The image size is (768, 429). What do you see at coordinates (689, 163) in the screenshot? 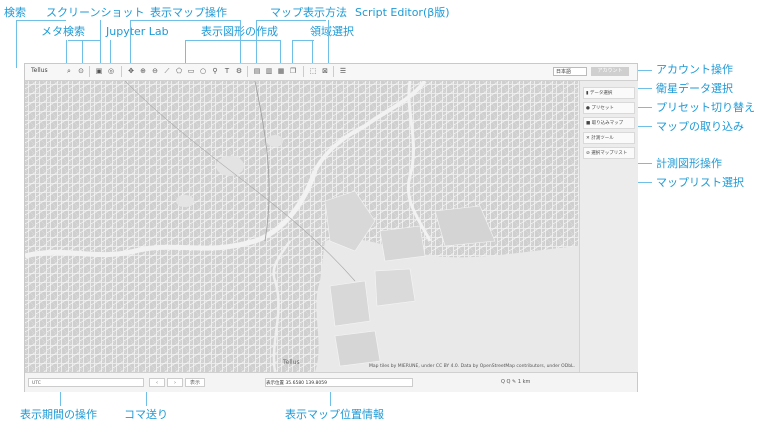
I see `label-measure-ops: 計測図形操作` at bounding box center [689, 163].